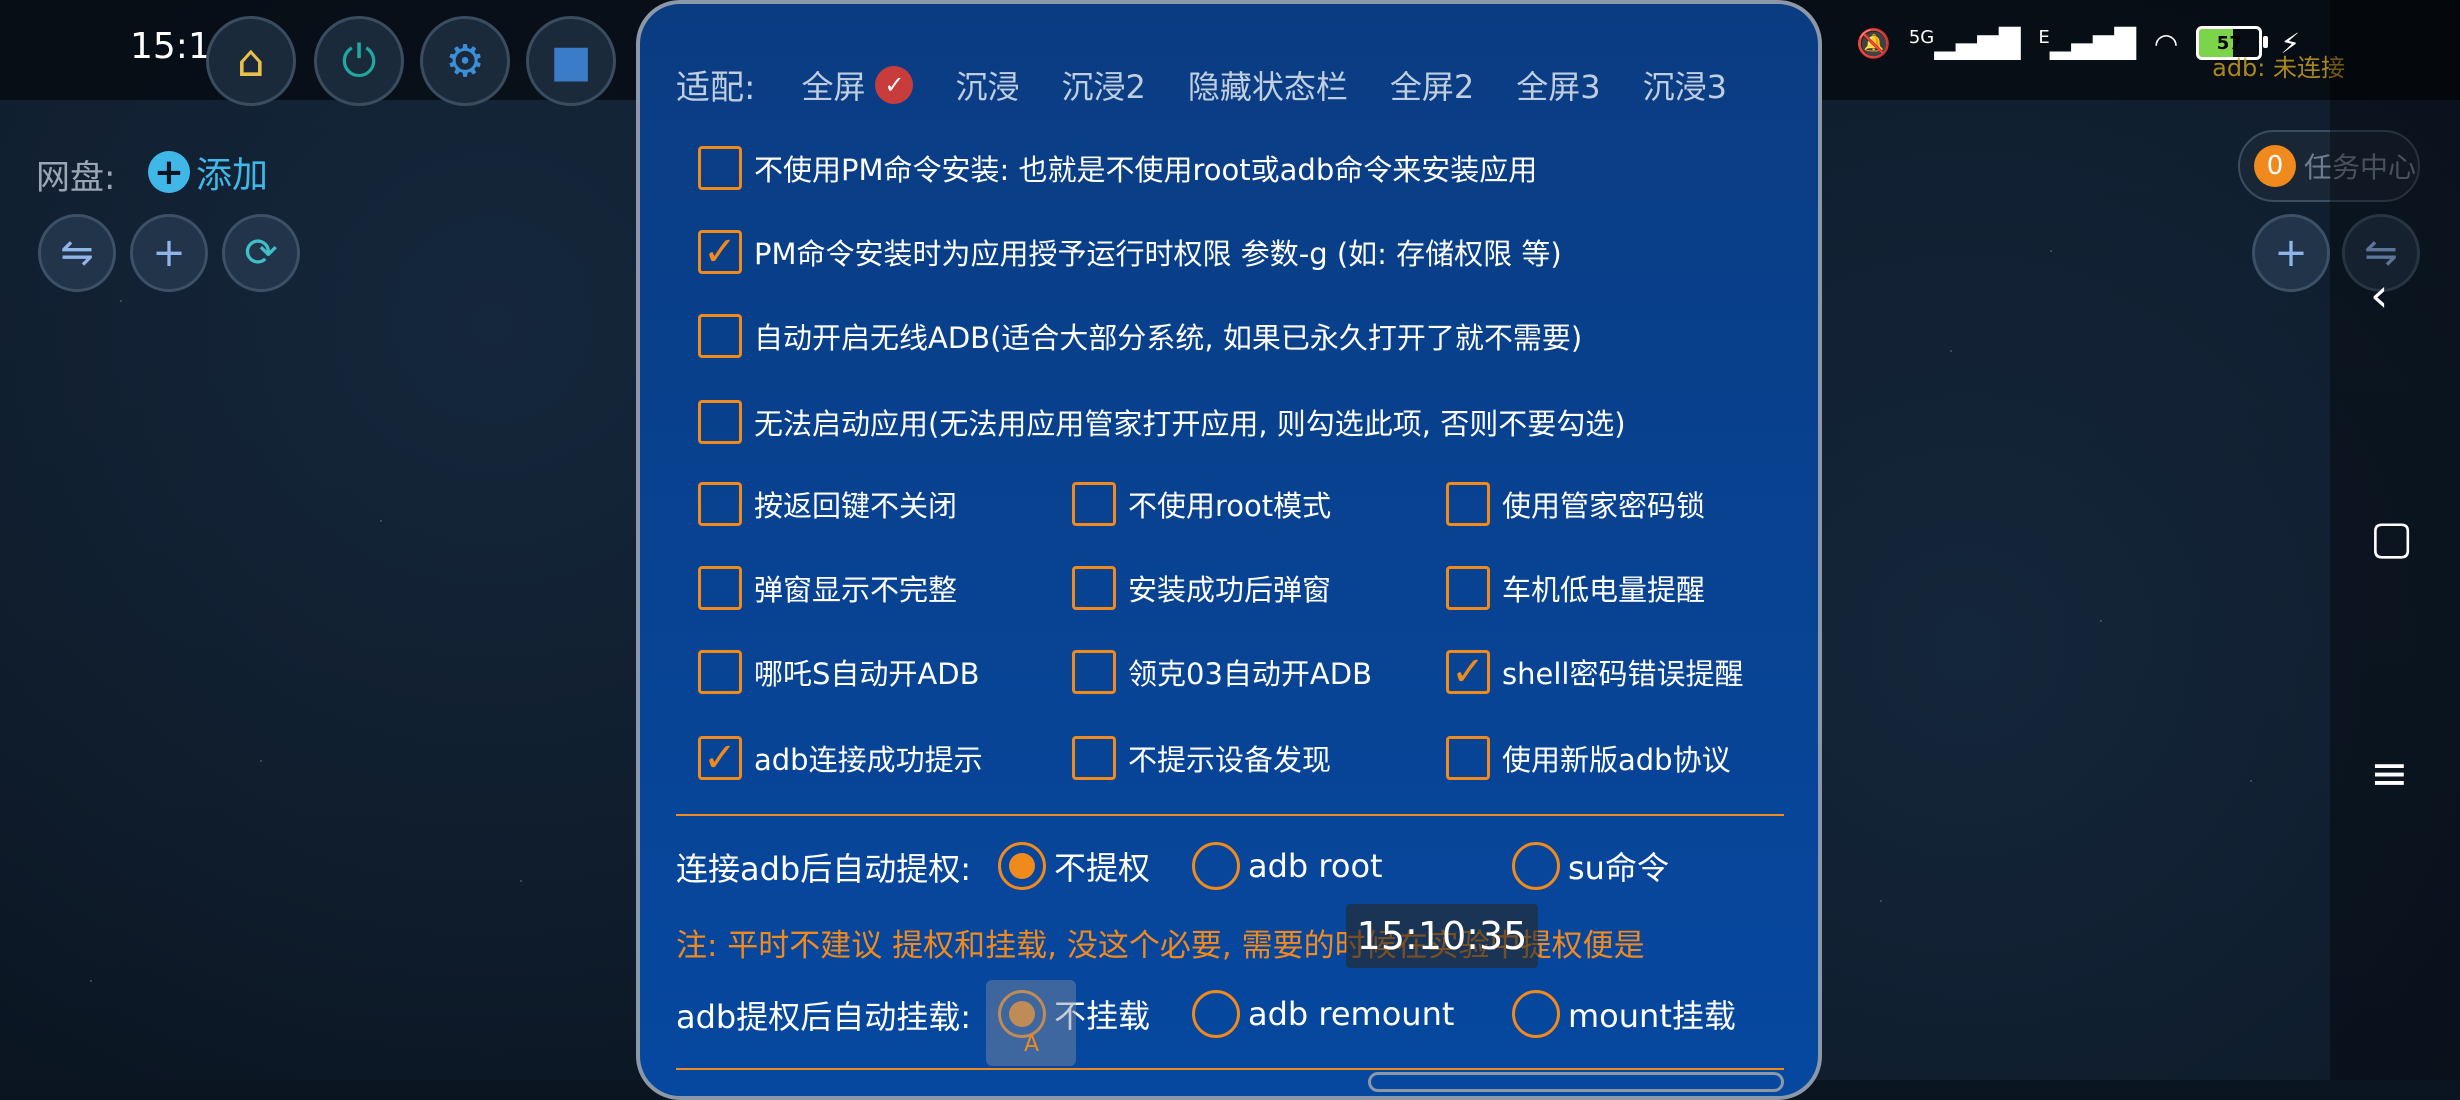  Describe the element at coordinates (1323, 1014) in the screenshot. I see `mount-adb-remount: adb remount` at that location.